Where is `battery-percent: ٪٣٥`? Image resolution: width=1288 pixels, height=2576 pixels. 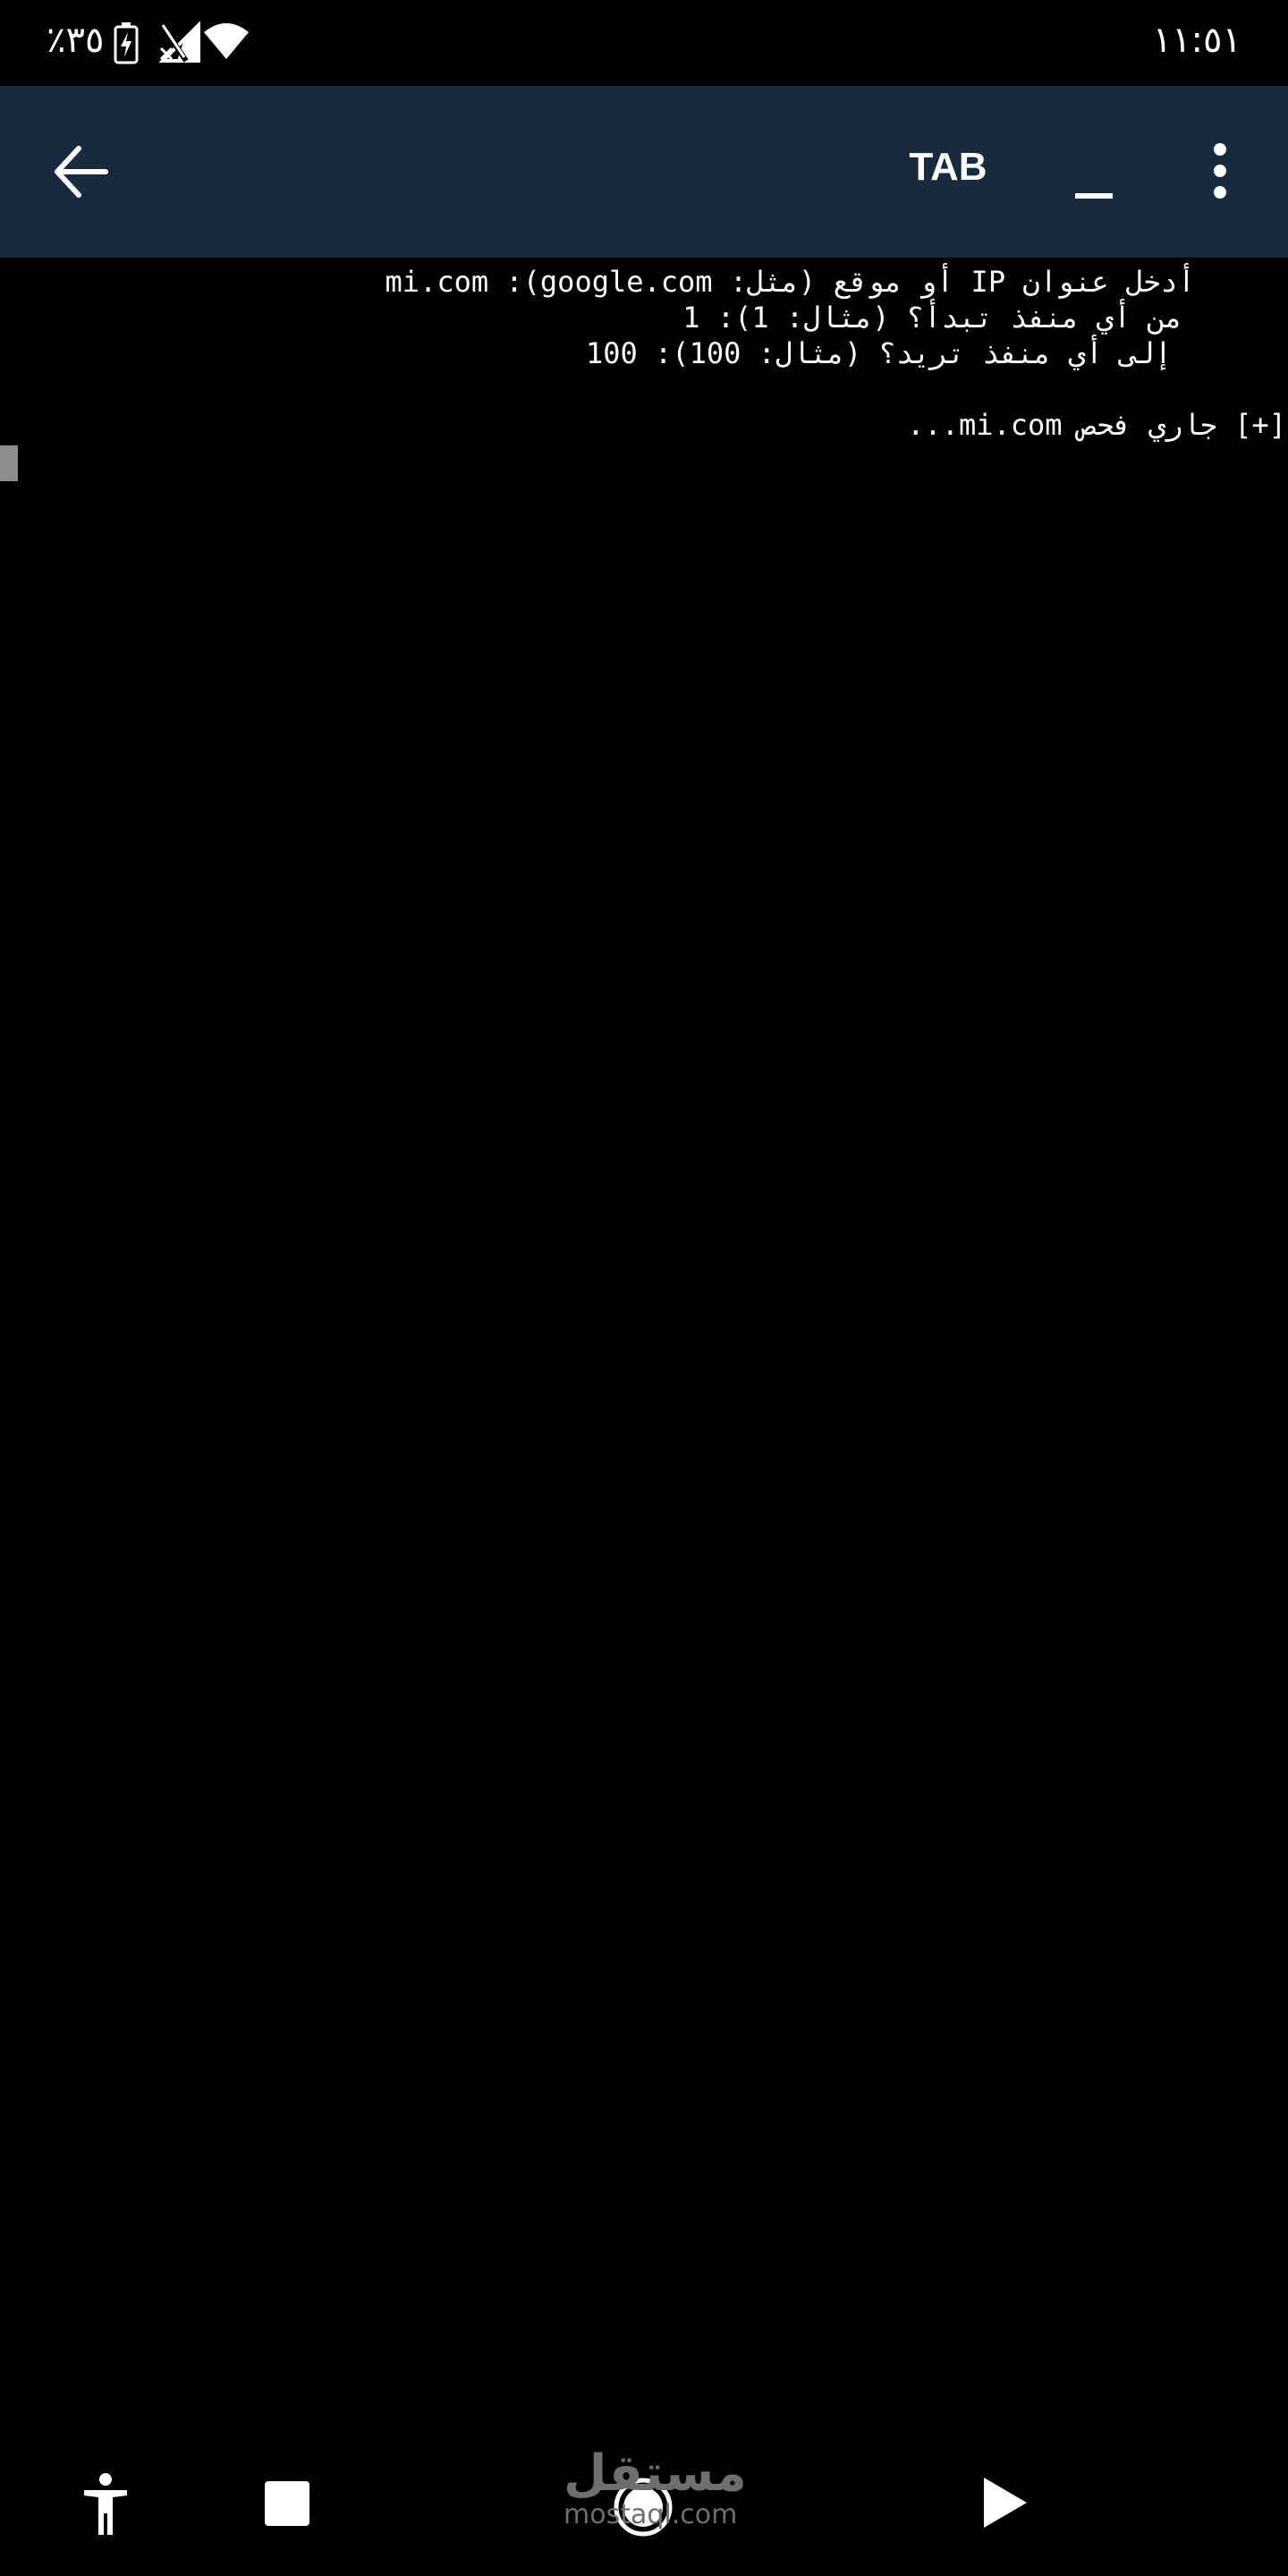
battery-percent: ٪٣٥ is located at coordinates (76, 40).